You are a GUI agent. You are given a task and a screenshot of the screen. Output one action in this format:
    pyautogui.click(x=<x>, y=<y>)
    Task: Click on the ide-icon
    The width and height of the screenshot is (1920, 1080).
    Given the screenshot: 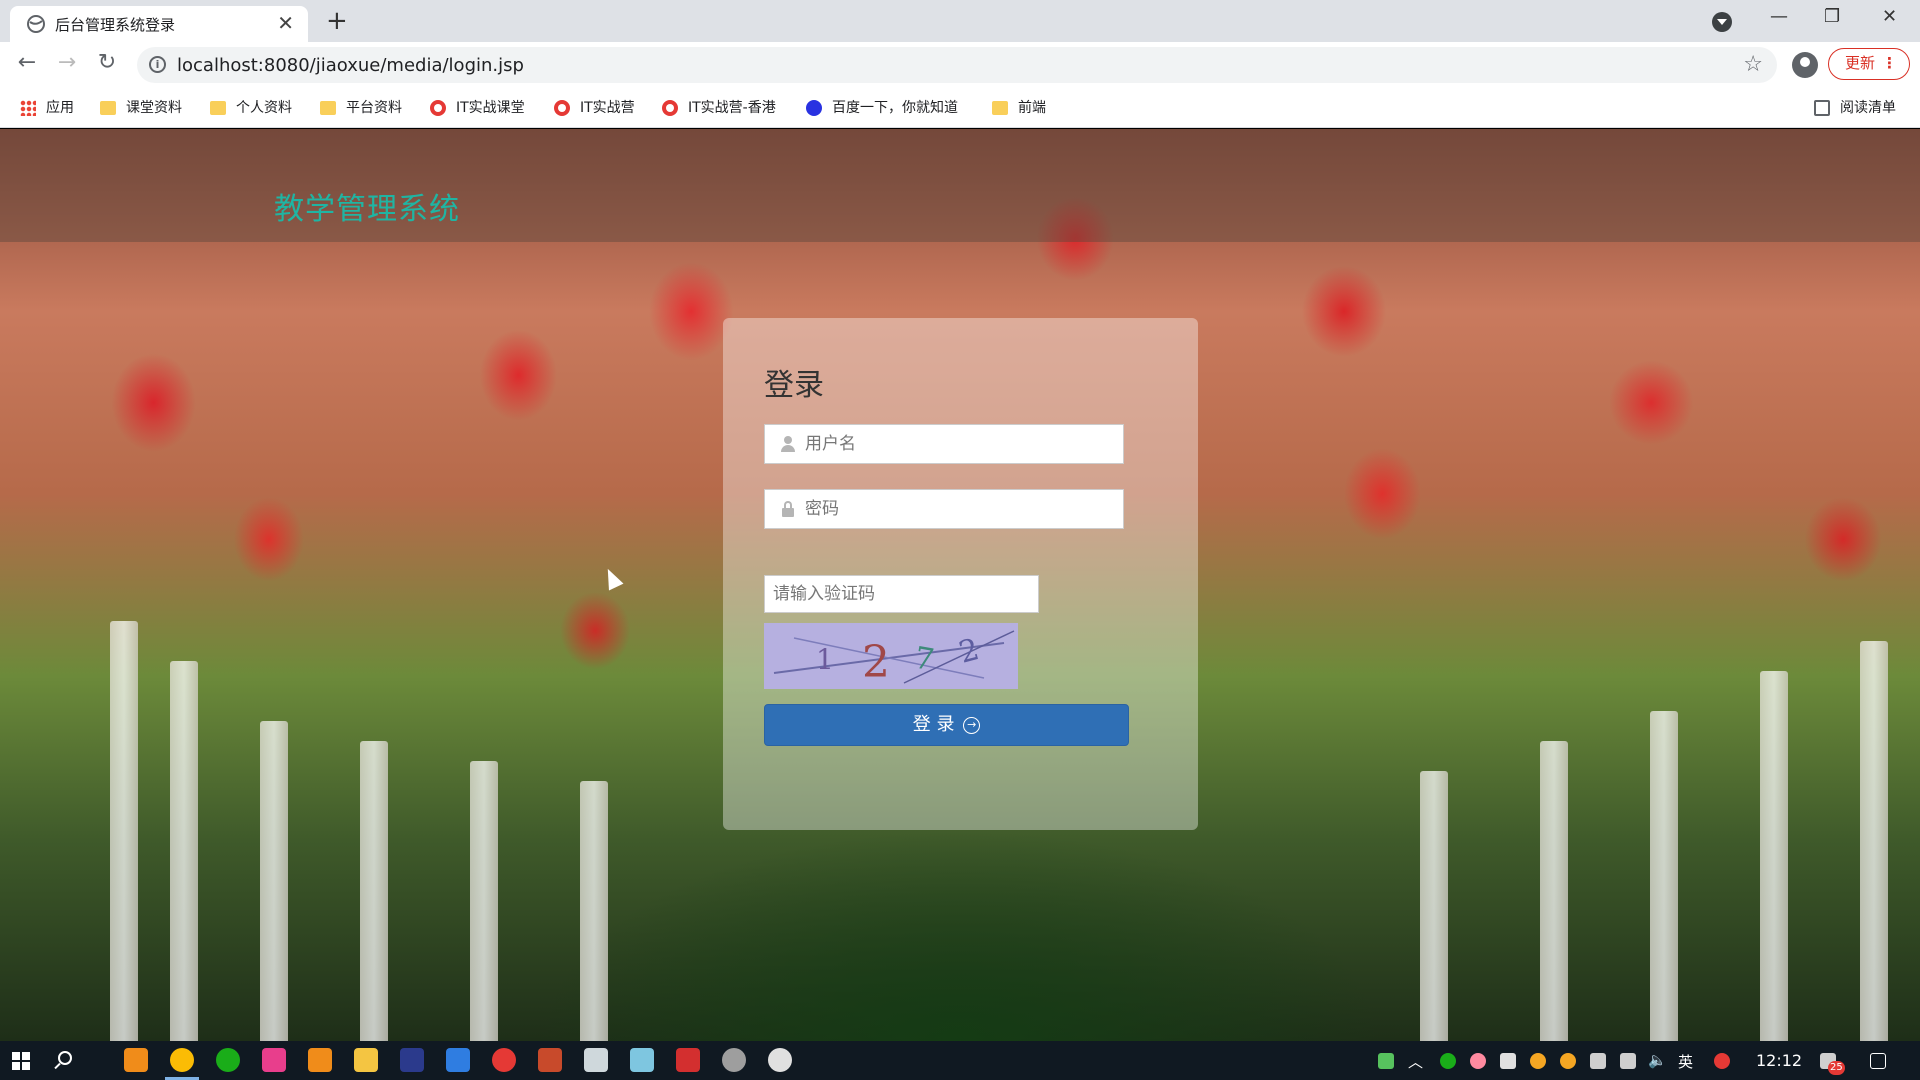 What is the action you would take?
    pyautogui.click(x=412, y=1060)
    